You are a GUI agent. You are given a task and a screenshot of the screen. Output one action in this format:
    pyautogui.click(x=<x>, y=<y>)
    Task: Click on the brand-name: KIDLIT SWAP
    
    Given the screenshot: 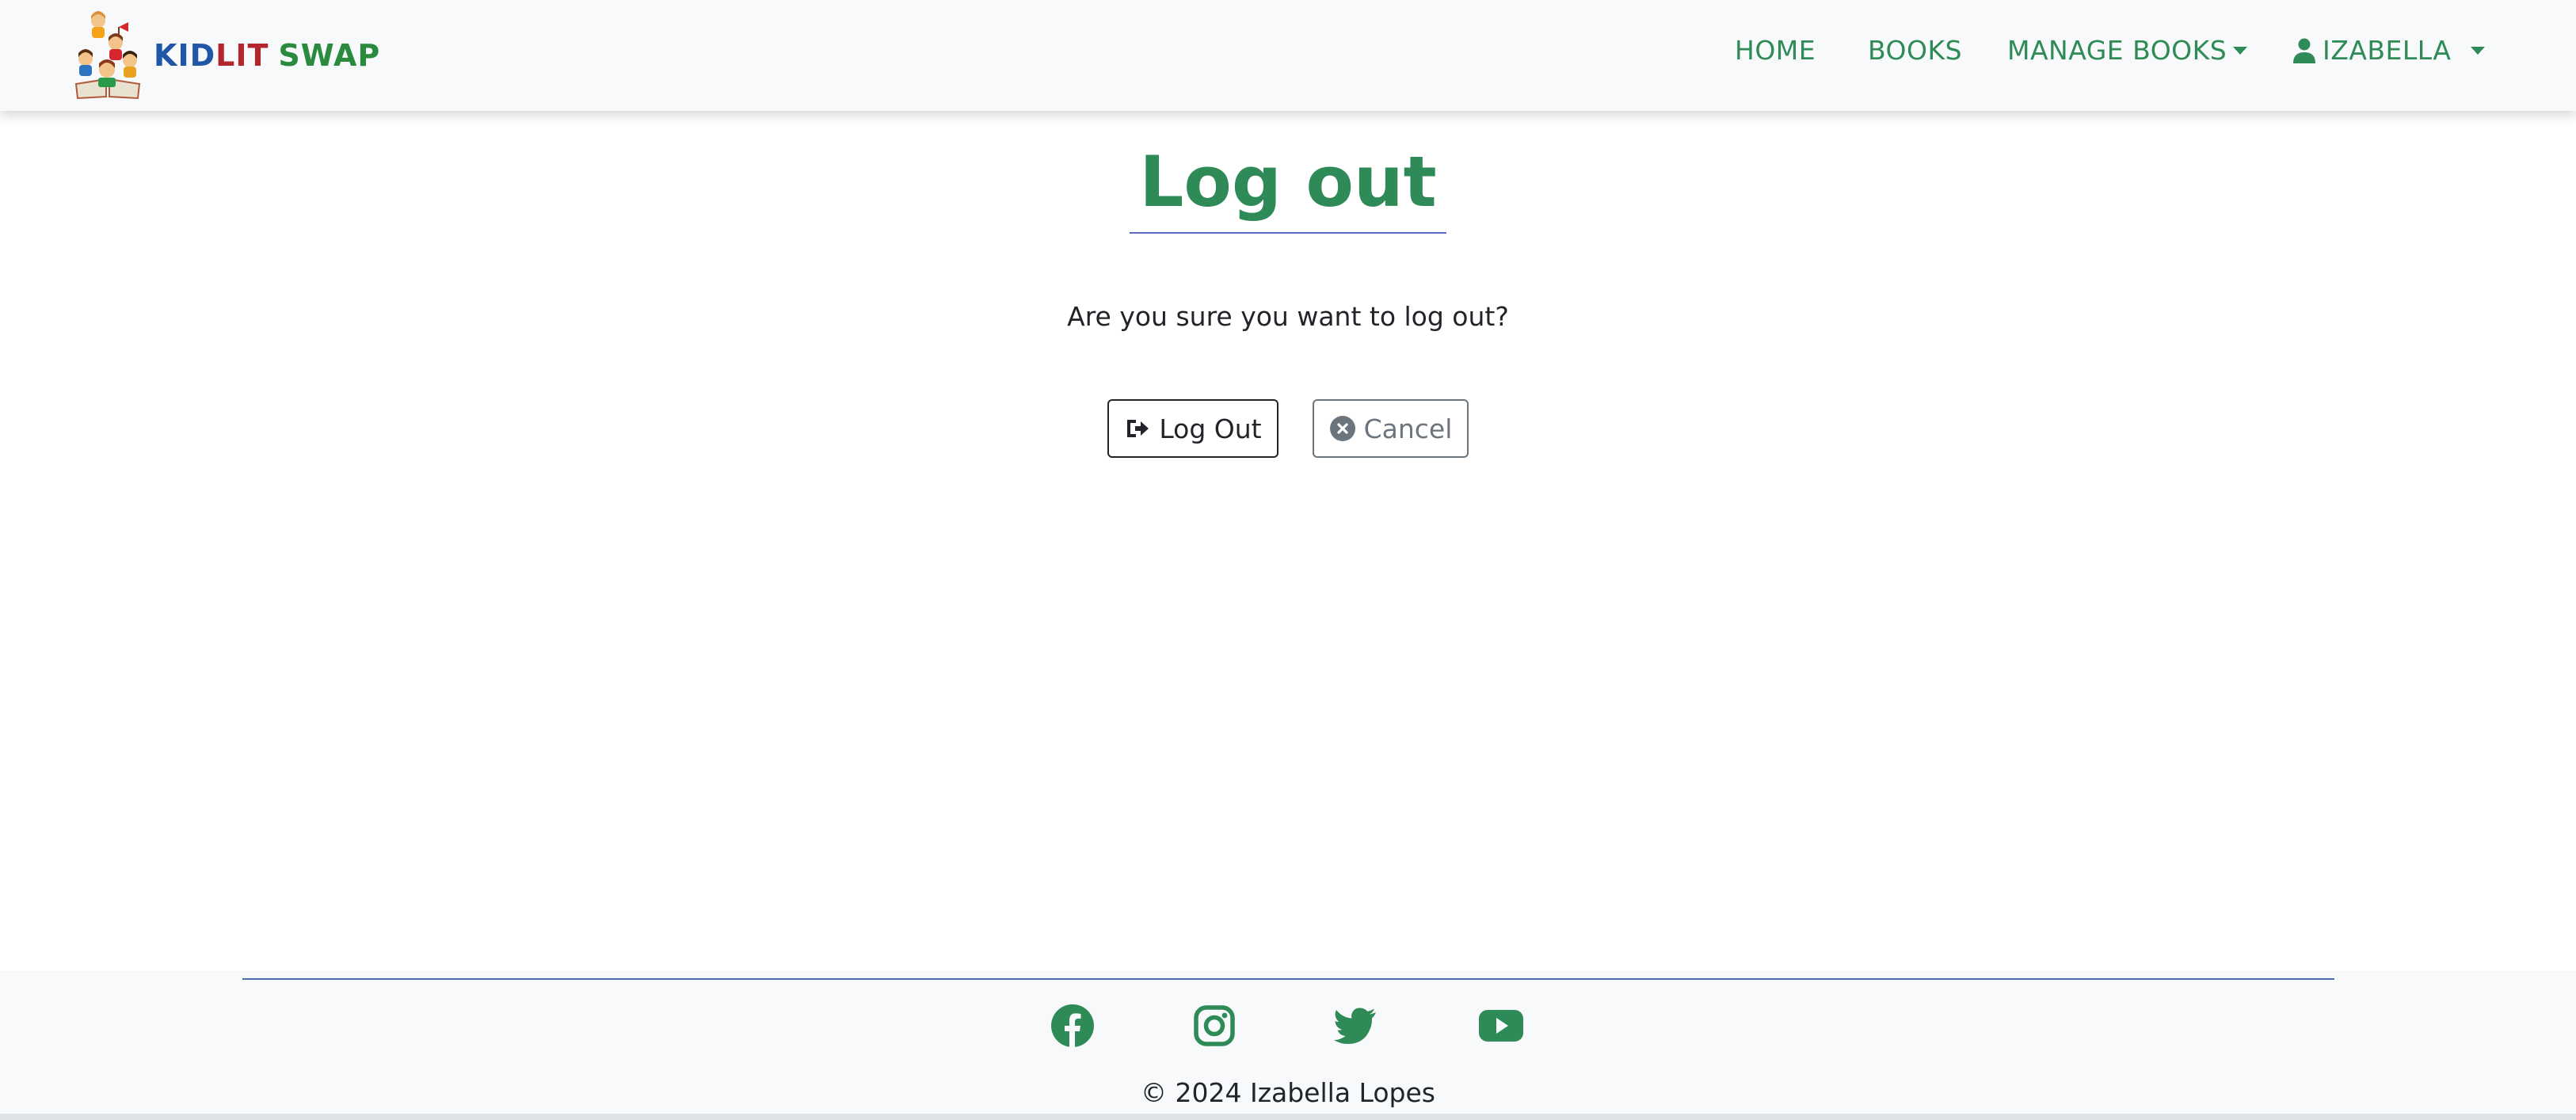 What is the action you would take?
    pyautogui.click(x=267, y=55)
    